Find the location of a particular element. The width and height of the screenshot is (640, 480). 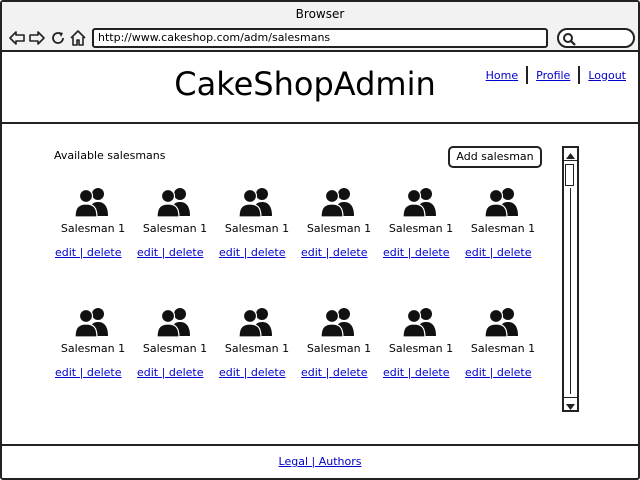

browser-titlebar: Browser is located at coordinates (320, 14).